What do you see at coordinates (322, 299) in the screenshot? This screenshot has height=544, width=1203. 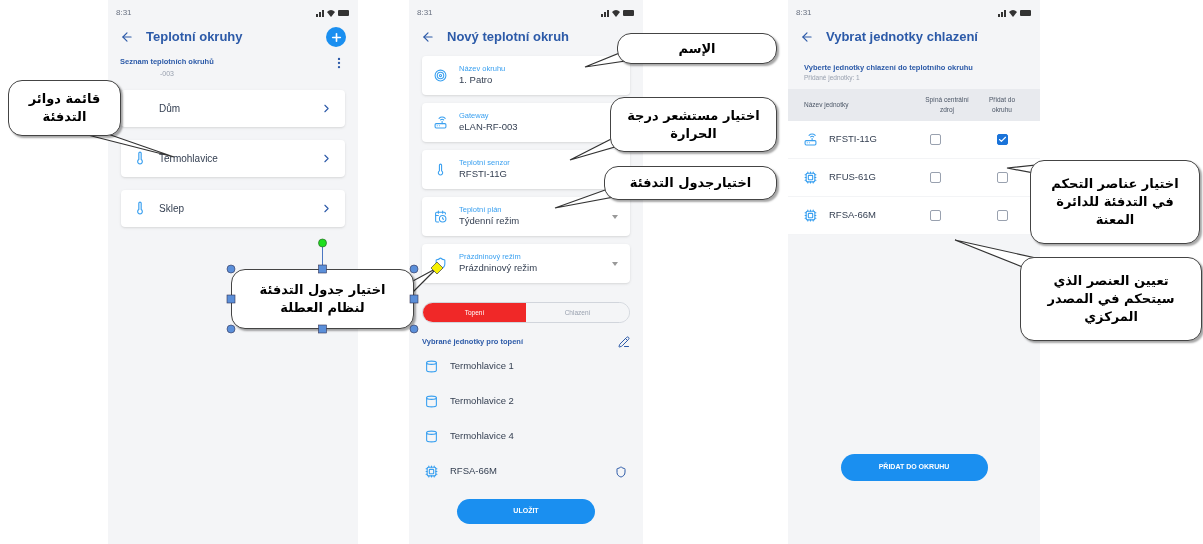 I see `callout-tooltip: اختيار جدول التدفئة لنظام العطلة` at bounding box center [322, 299].